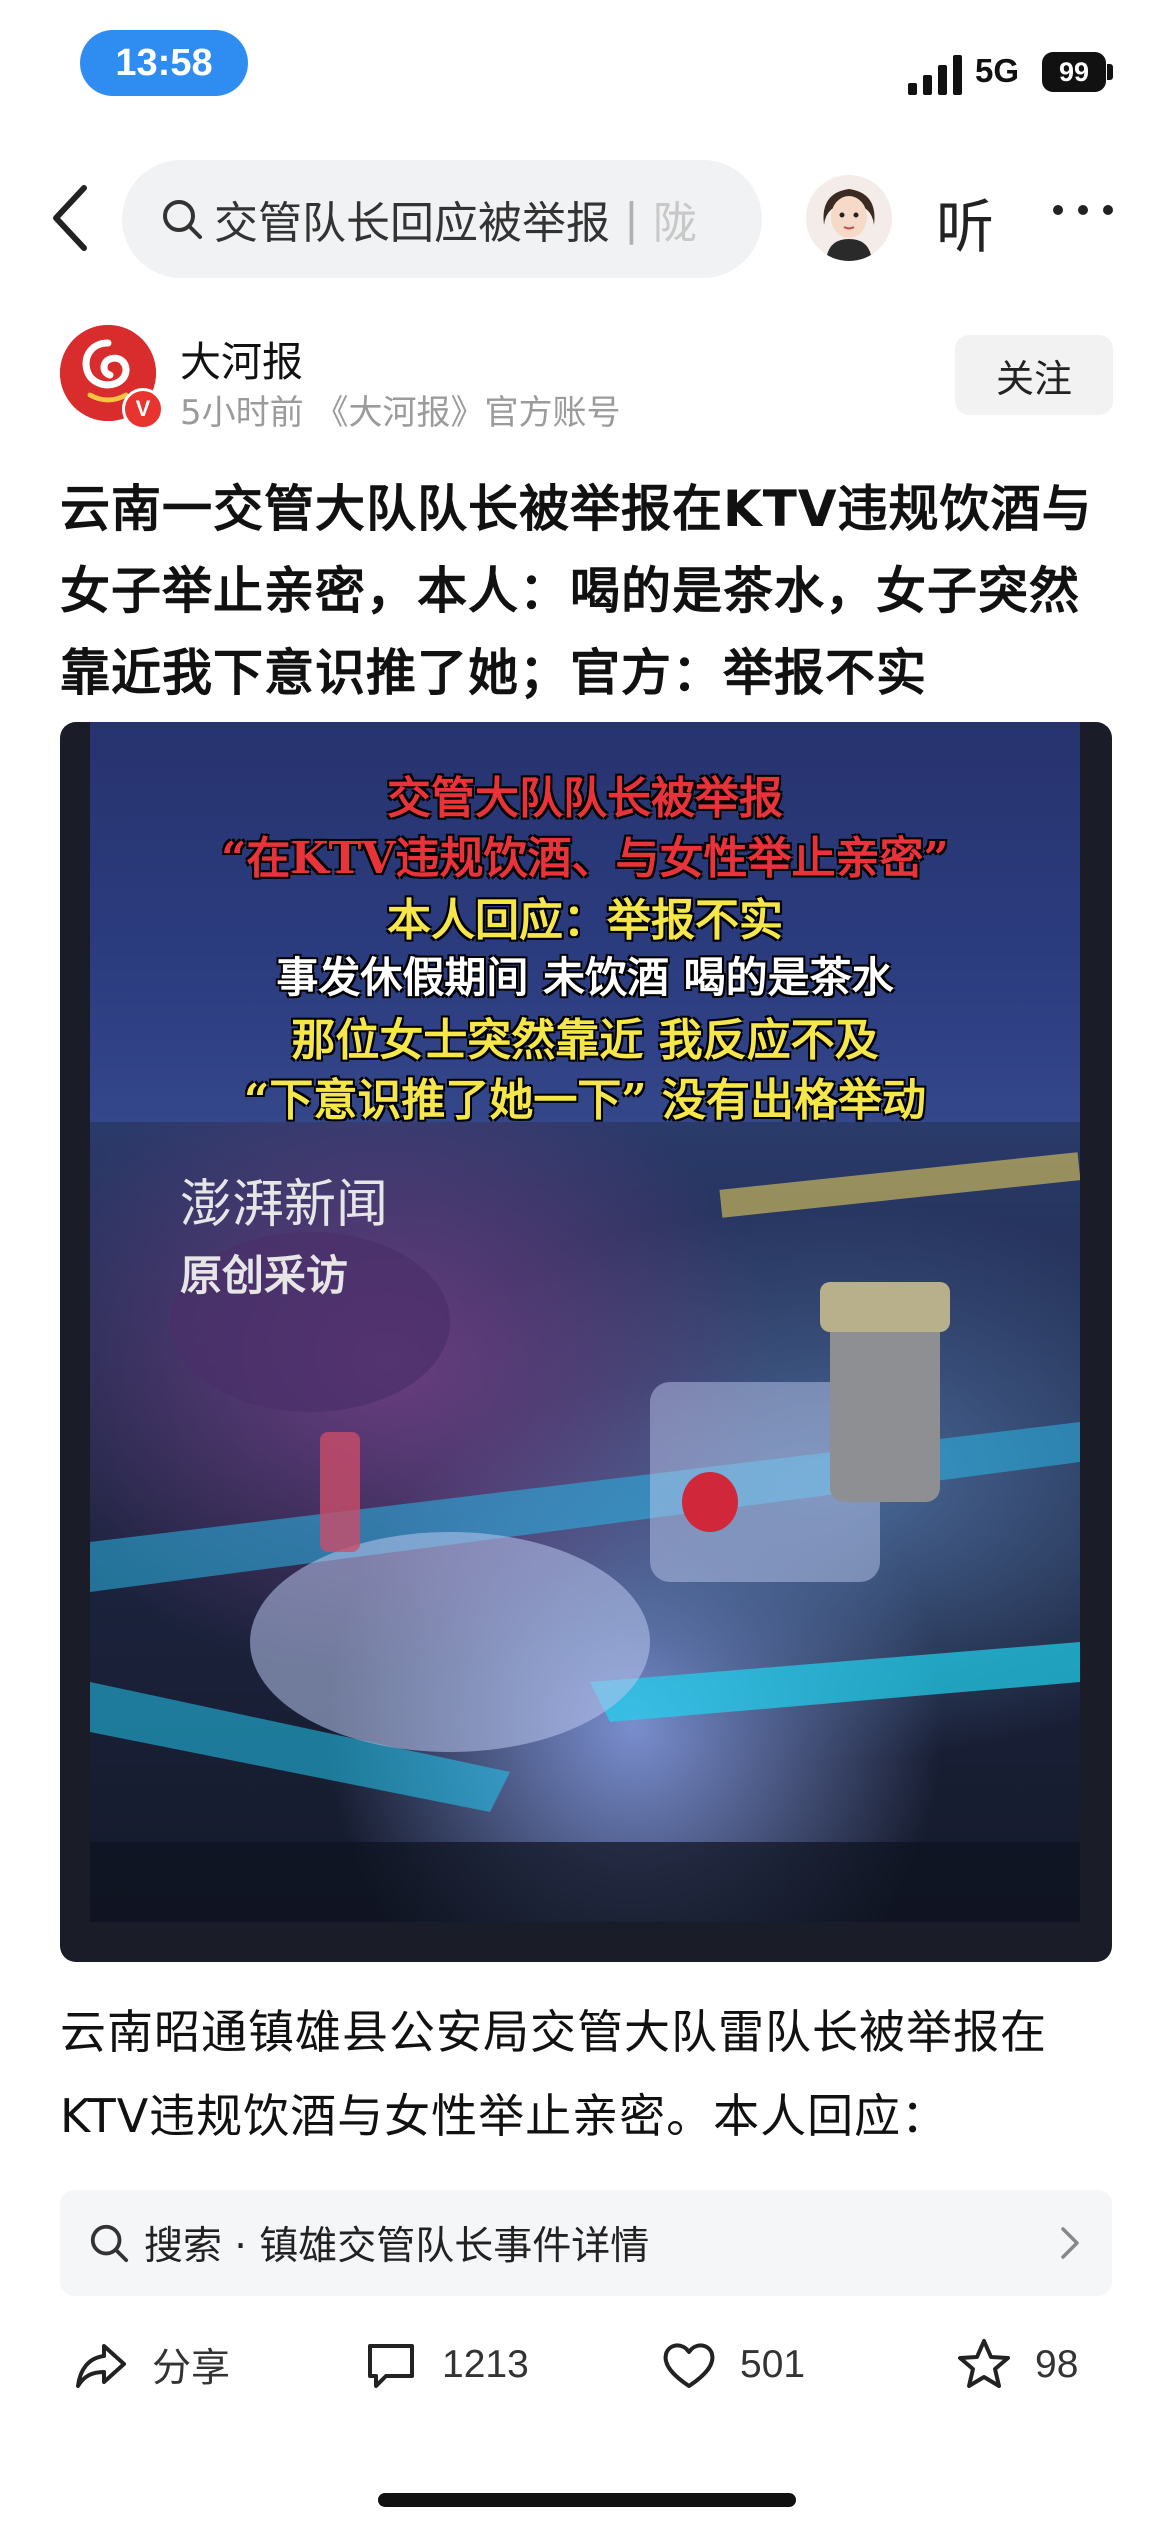 The height and width of the screenshot is (2532, 1170). I want to click on ai-avatar-icon, so click(849, 218).